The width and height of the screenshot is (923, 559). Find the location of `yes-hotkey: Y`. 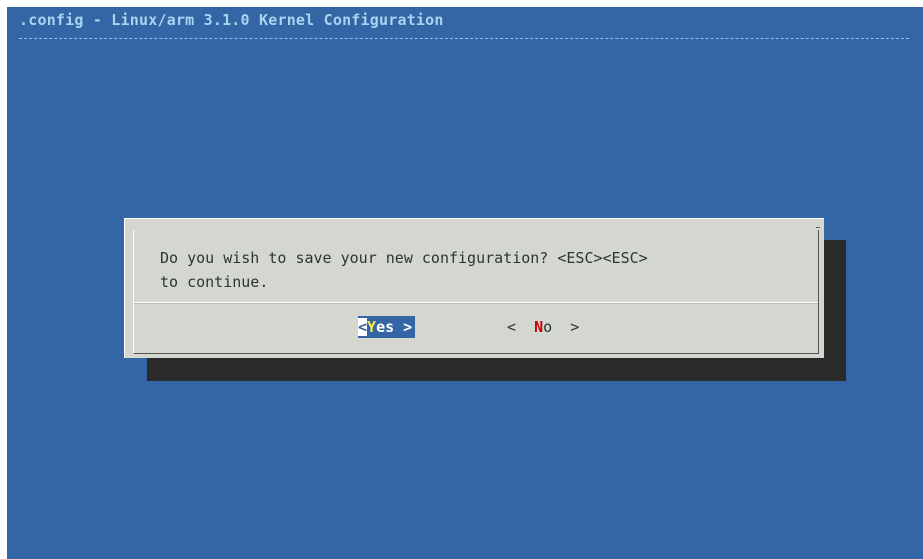

yes-hotkey: Y is located at coordinates (372, 327).